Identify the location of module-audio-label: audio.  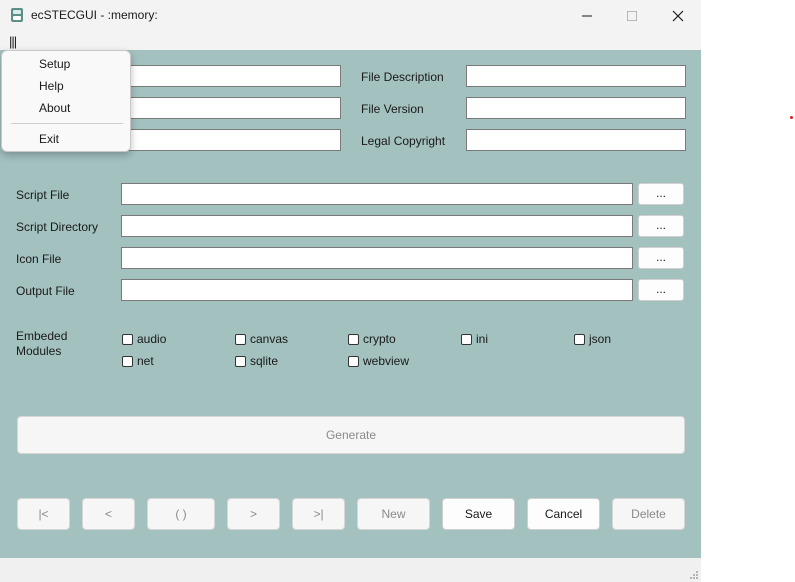
(152, 339).